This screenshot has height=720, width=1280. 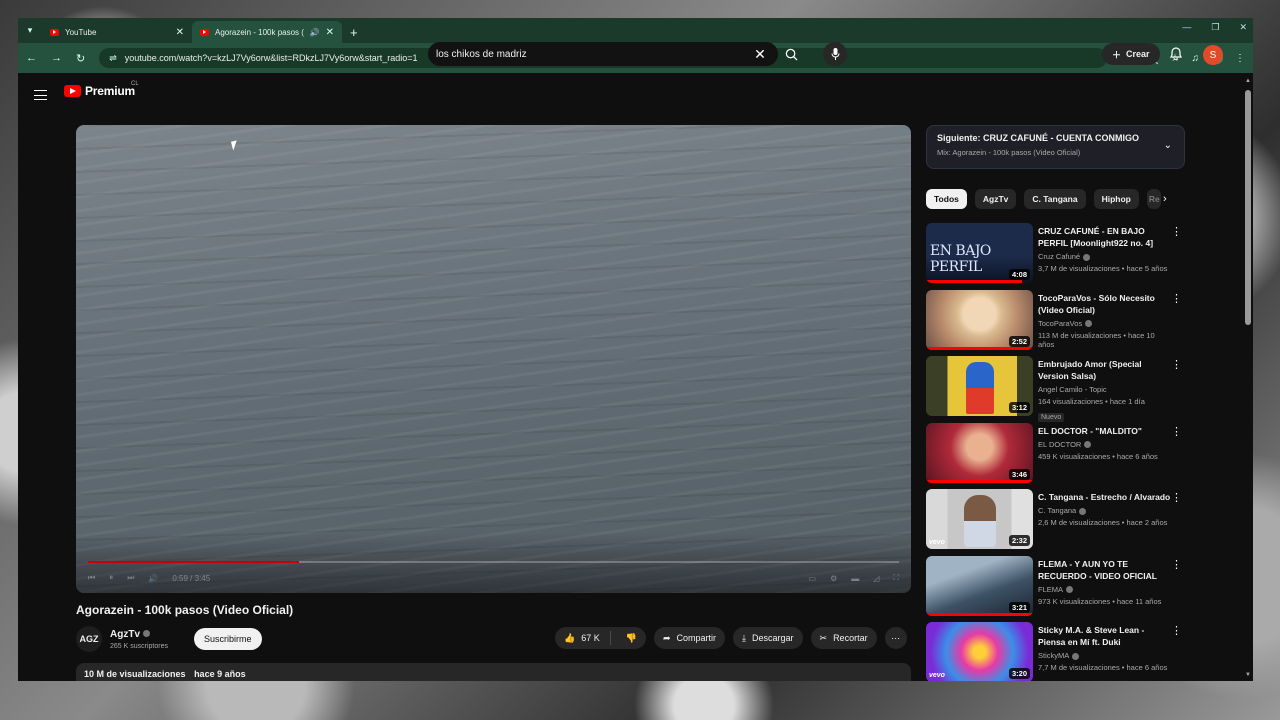 I want to click on youtube-favicon-icon, so click(x=204, y=32).